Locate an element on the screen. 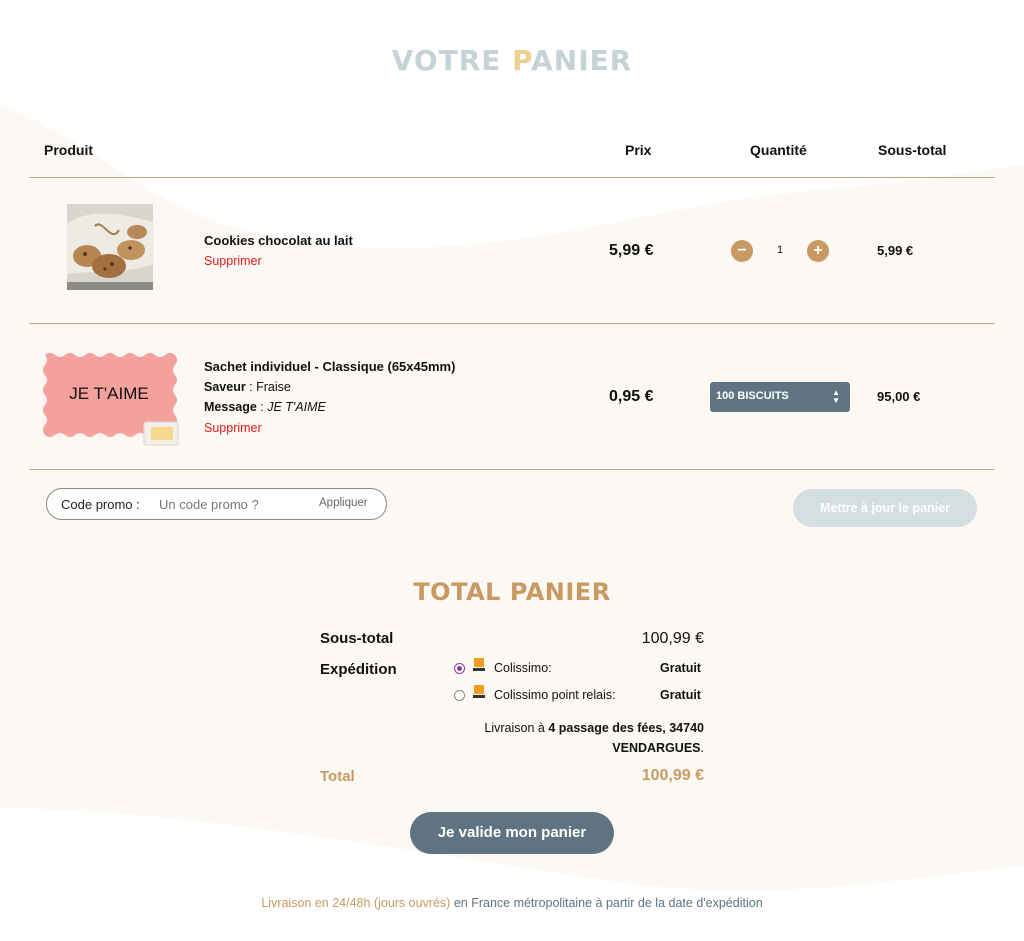 The width and height of the screenshot is (1024, 941). shipping-label: Expédition is located at coordinates (358, 669).